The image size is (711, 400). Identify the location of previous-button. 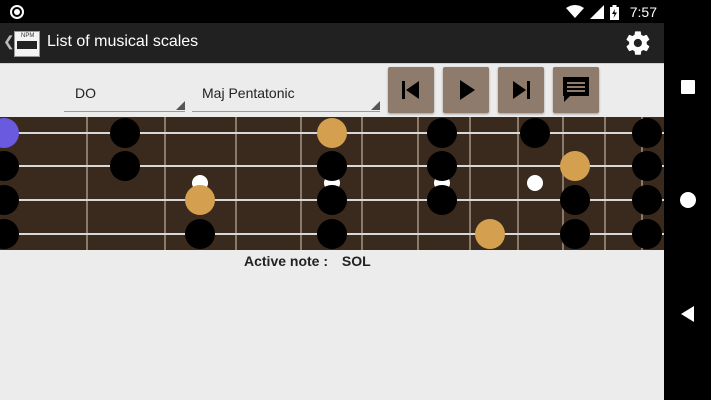
(411, 90).